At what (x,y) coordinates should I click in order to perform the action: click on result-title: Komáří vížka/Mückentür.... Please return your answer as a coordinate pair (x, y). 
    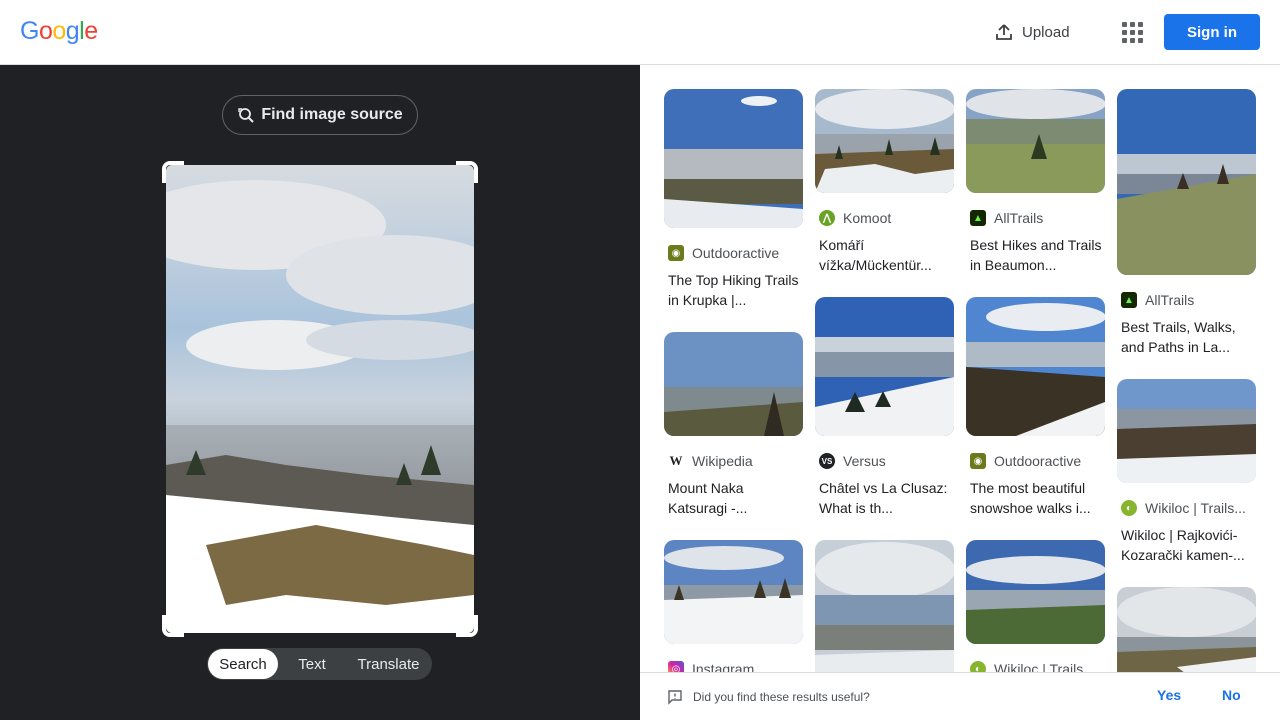
    Looking at the image, I should click on (884, 255).